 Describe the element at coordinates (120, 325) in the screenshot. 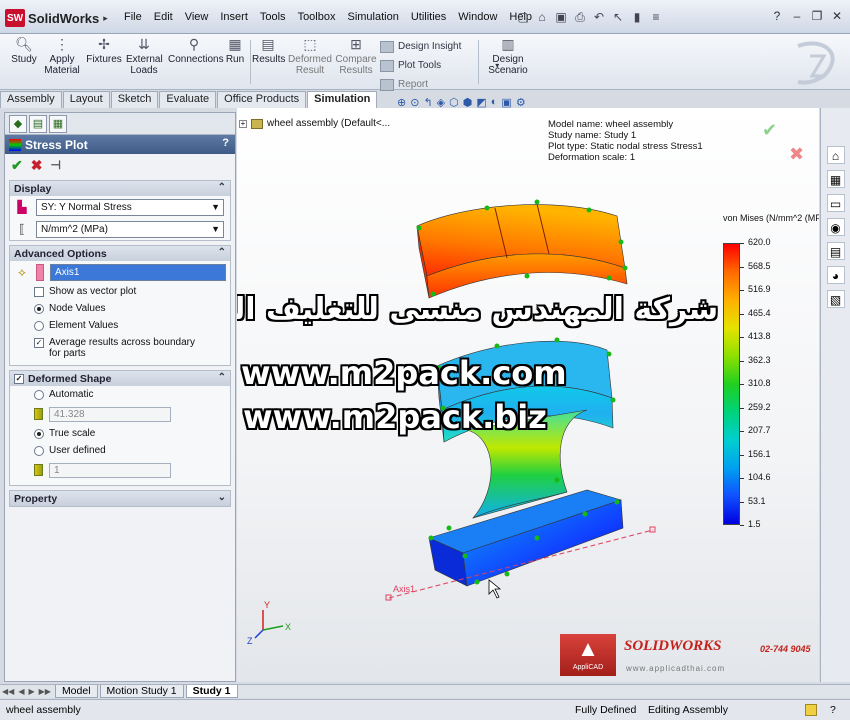

I see `element-values-option: Element Values` at that location.